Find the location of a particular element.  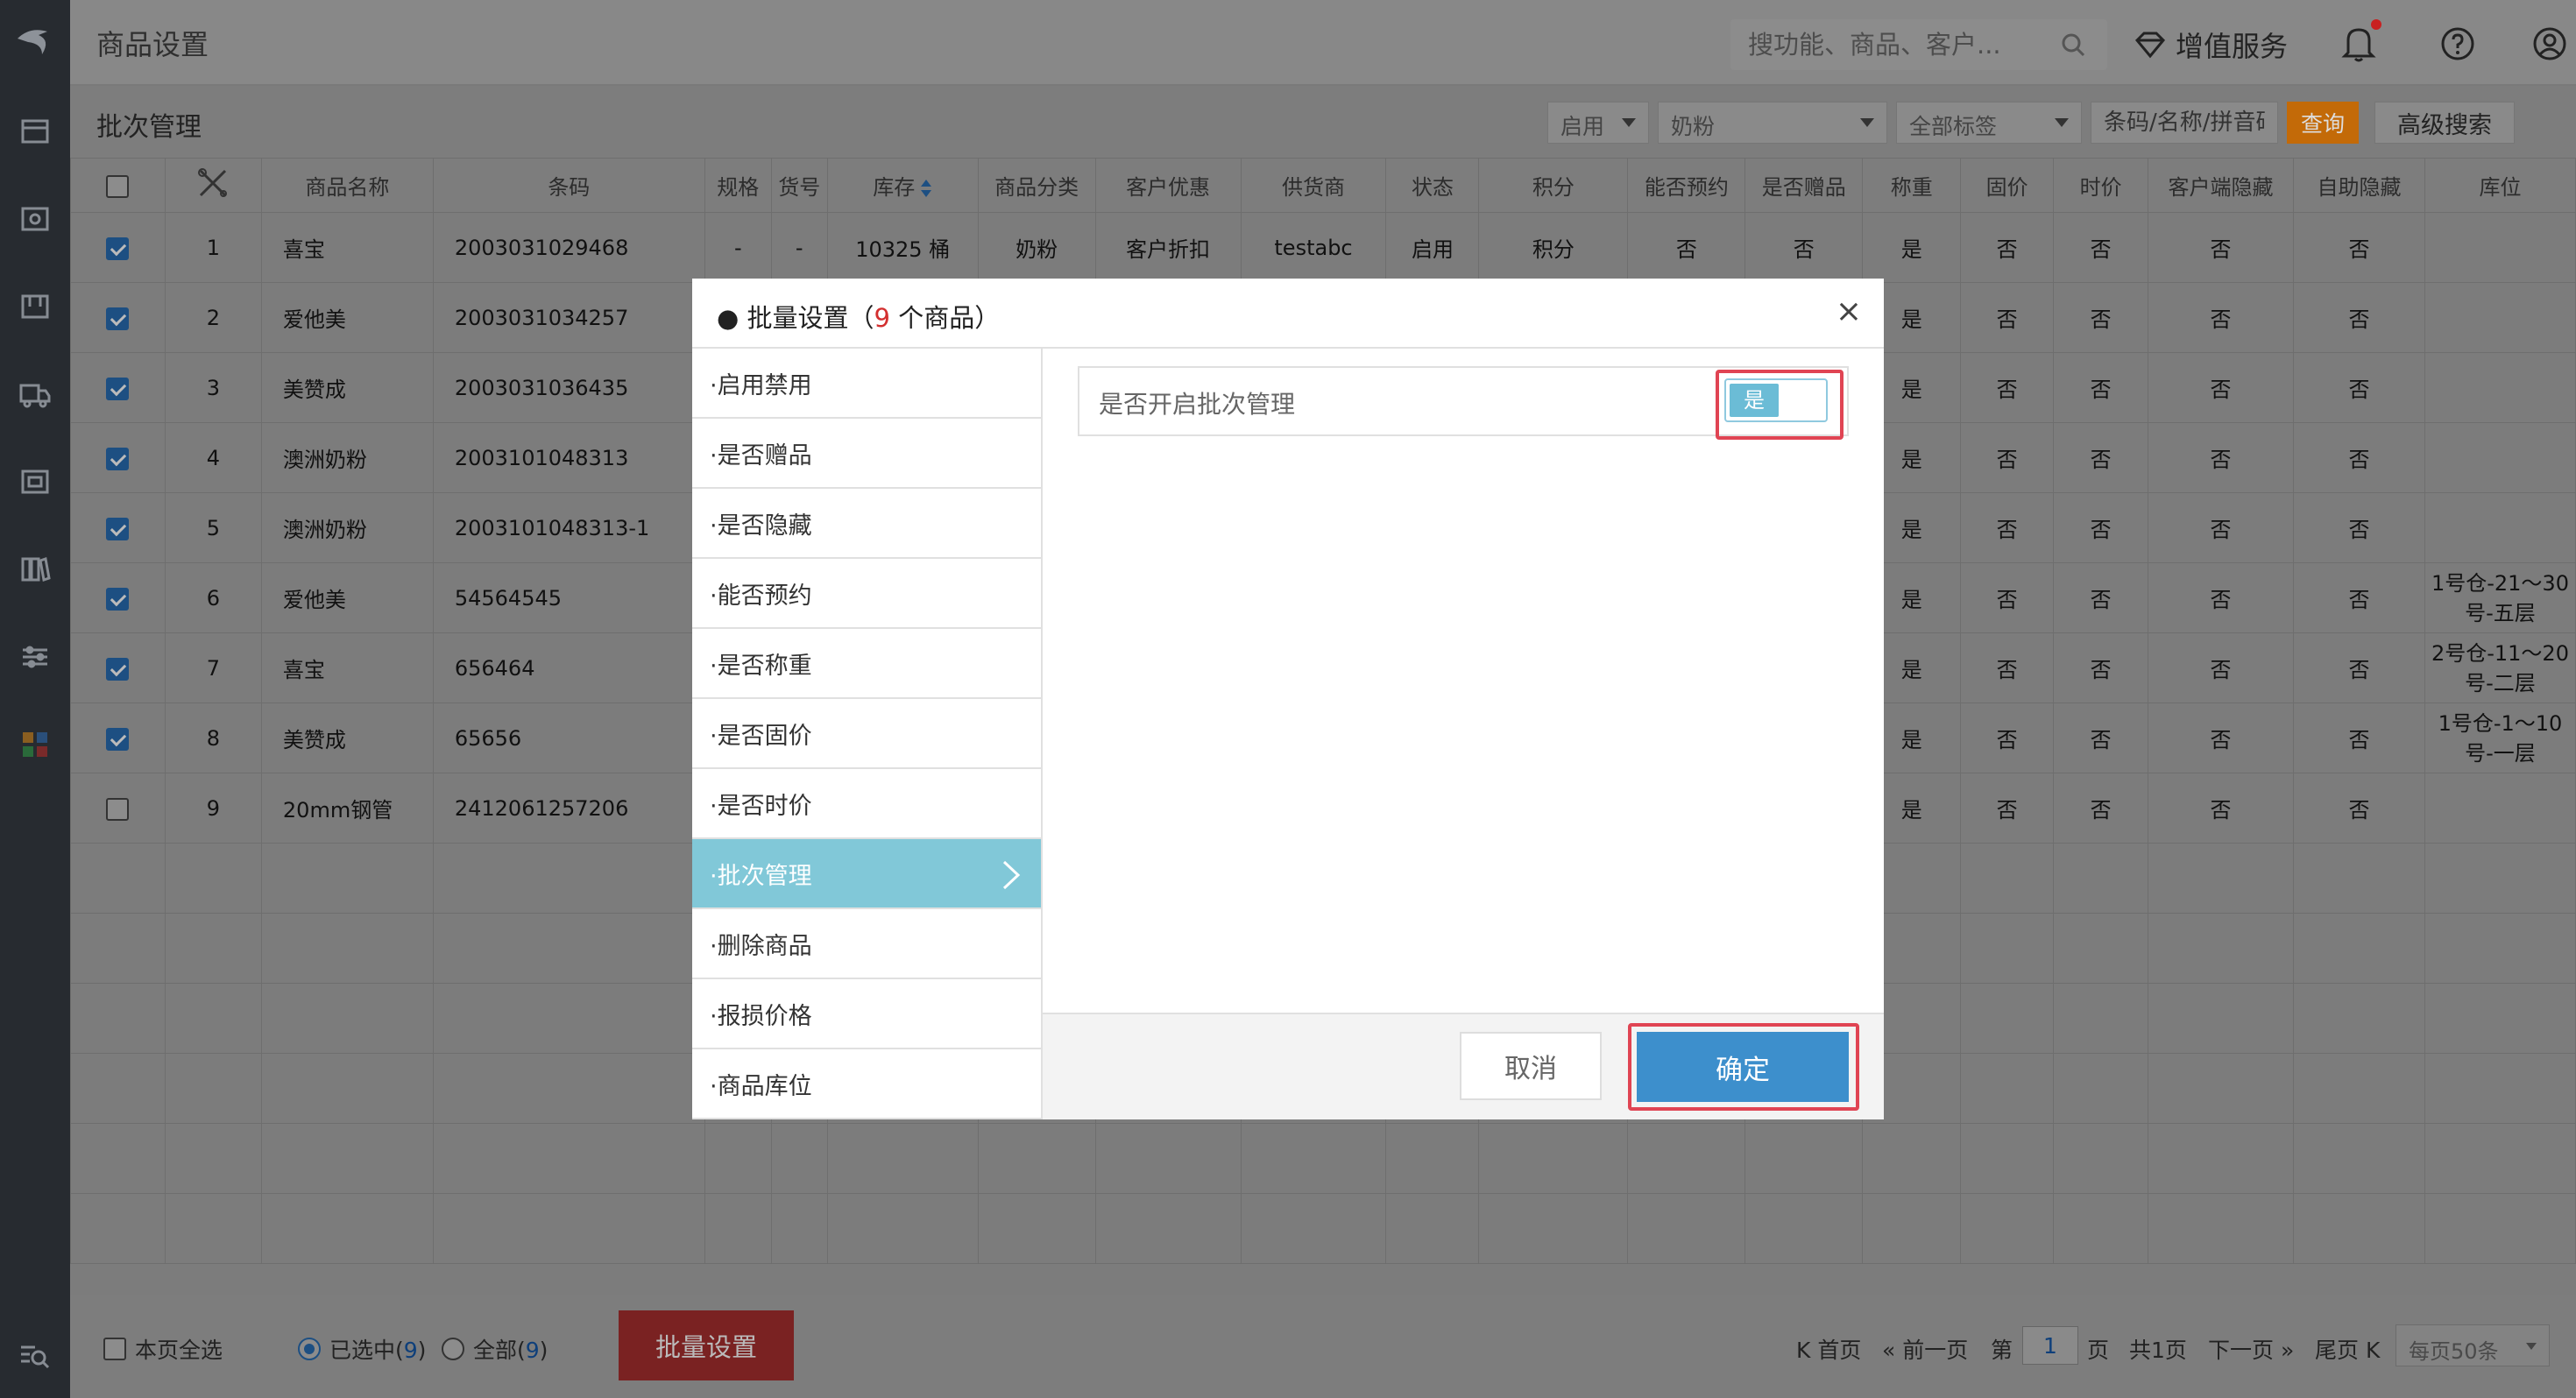

tag-select: 全部标签 is located at coordinates (1989, 123).